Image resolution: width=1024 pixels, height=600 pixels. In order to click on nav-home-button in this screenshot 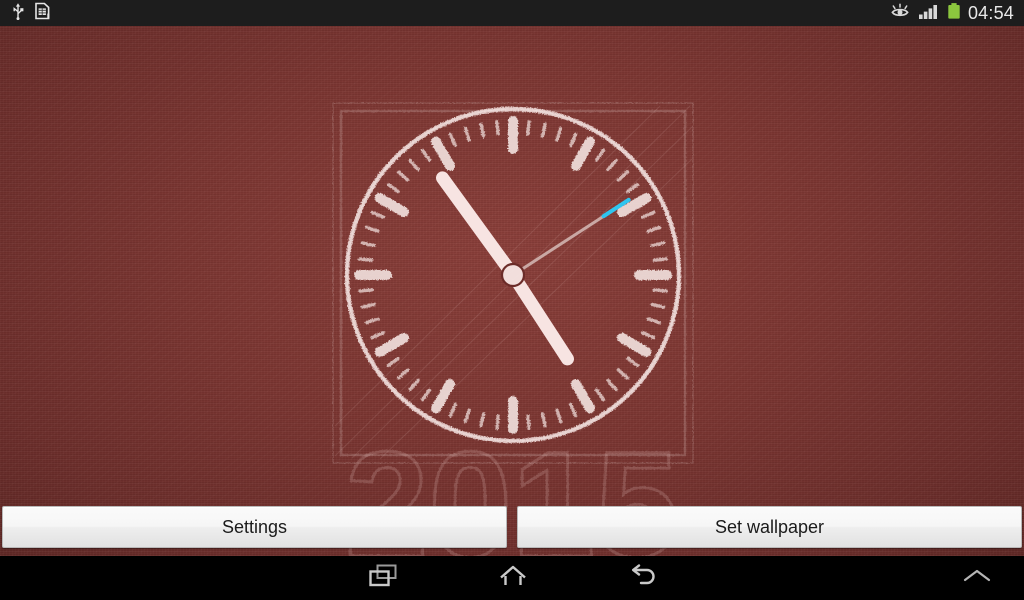, I will do `click(513, 578)`.